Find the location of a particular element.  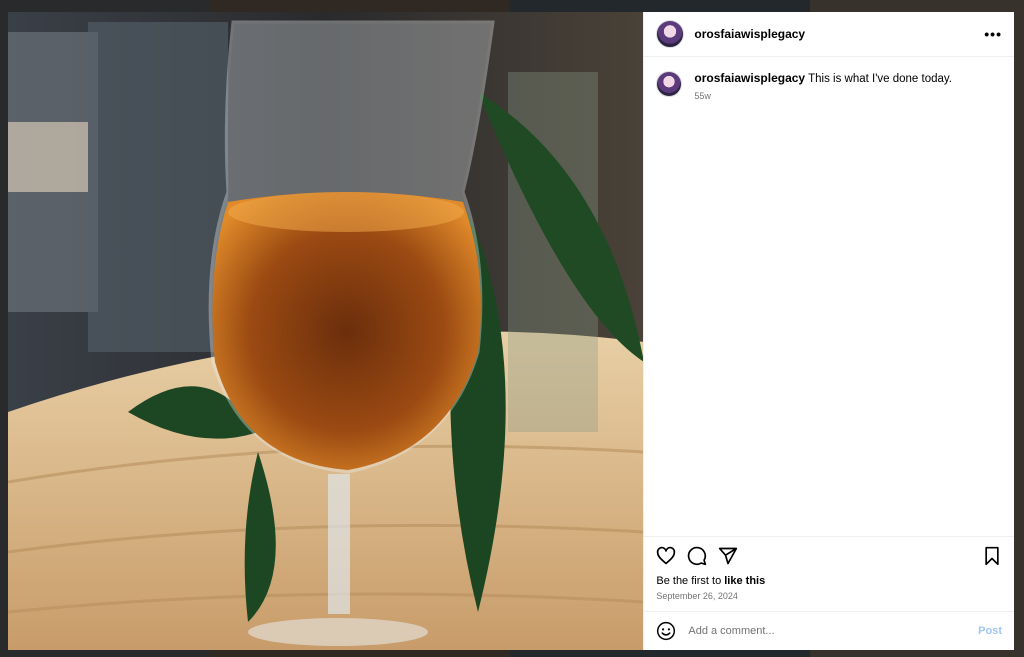

header-username: orosfaiawisplegacy is located at coordinates (749, 34).